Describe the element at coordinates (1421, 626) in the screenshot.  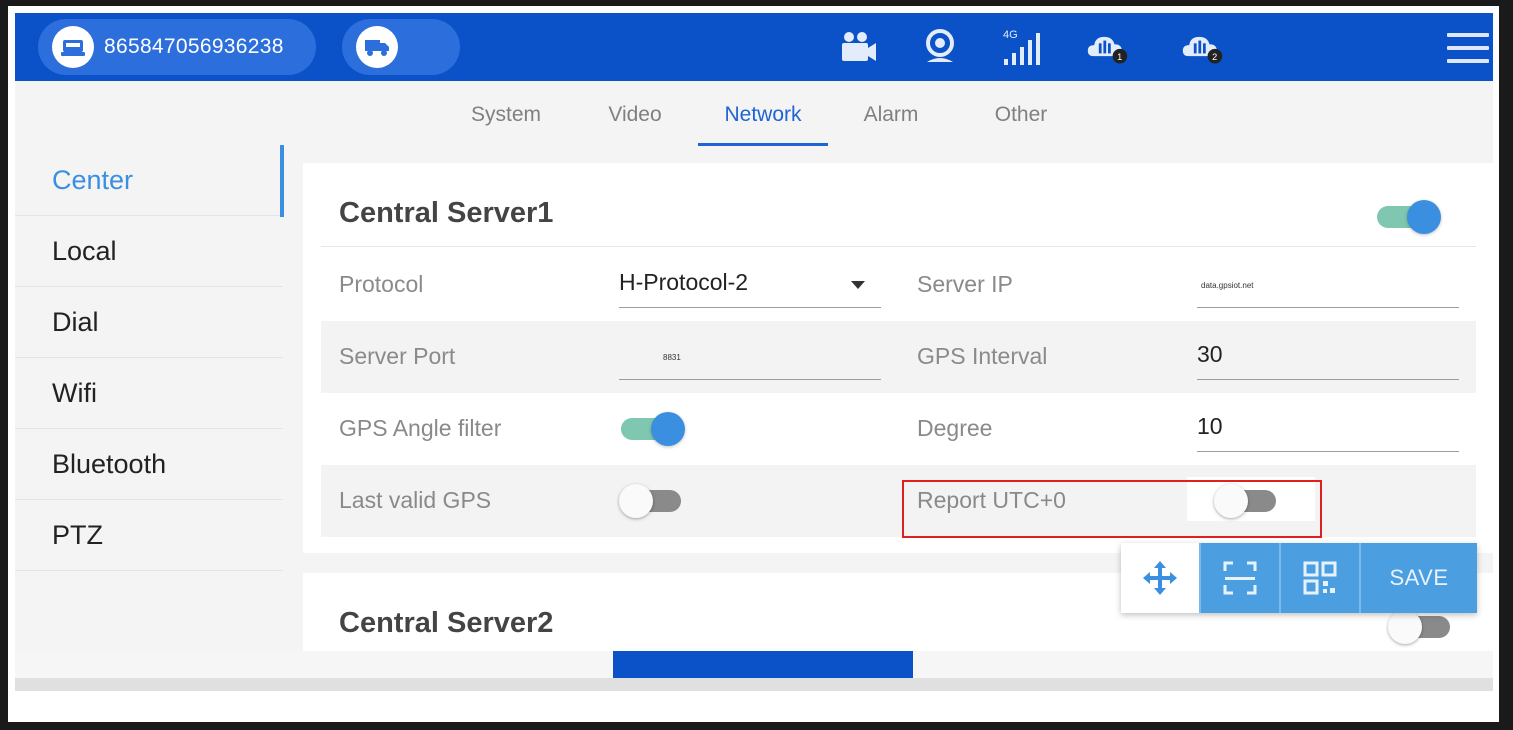
I see `server2-enable-toggle` at that location.